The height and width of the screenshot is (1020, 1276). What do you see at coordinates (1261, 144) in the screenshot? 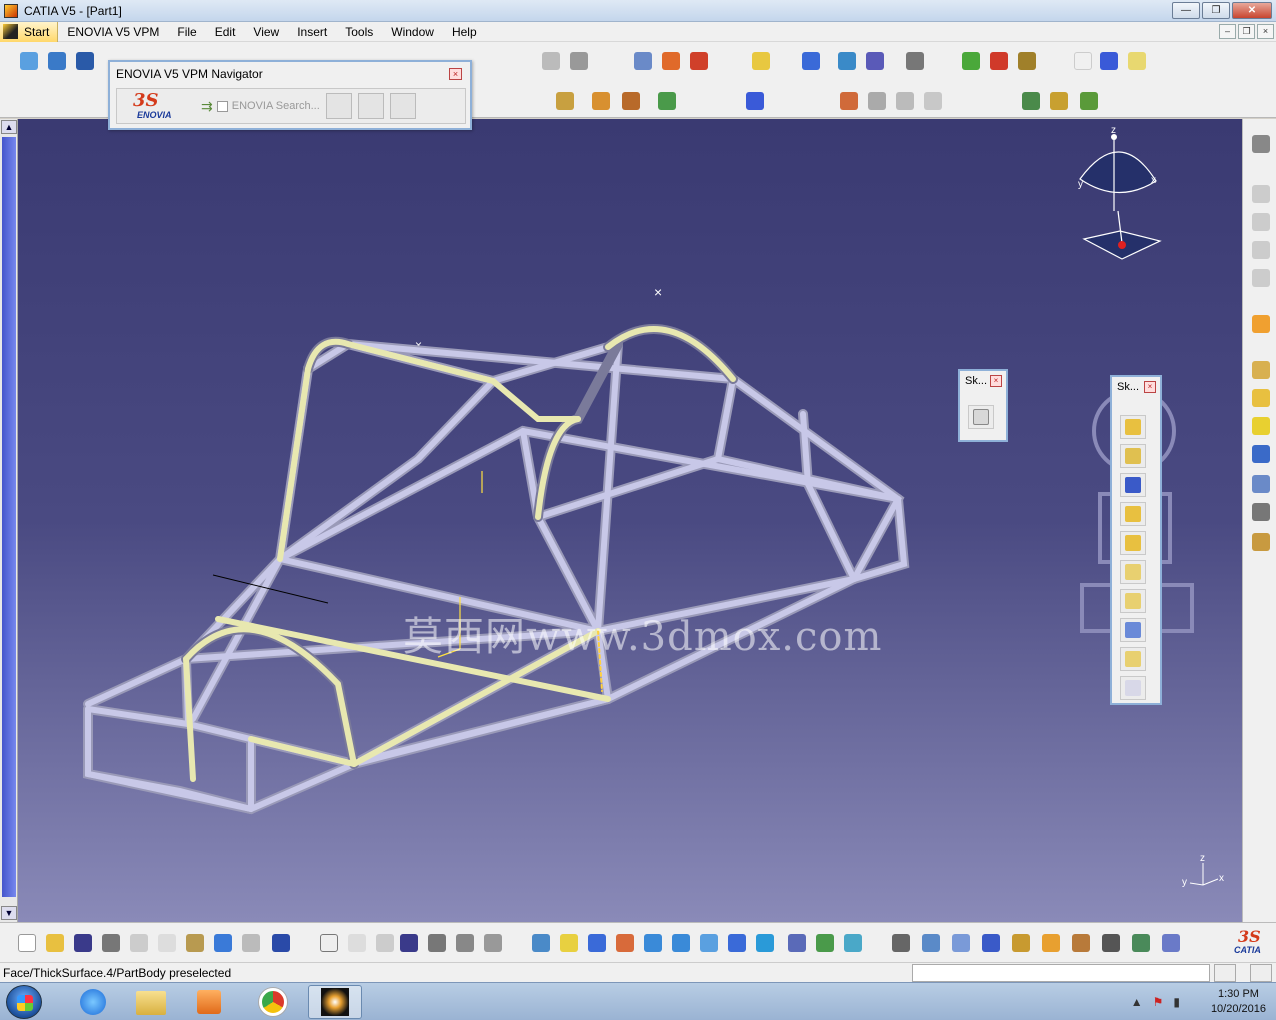
I see `sketcher-gear-icon` at bounding box center [1261, 144].